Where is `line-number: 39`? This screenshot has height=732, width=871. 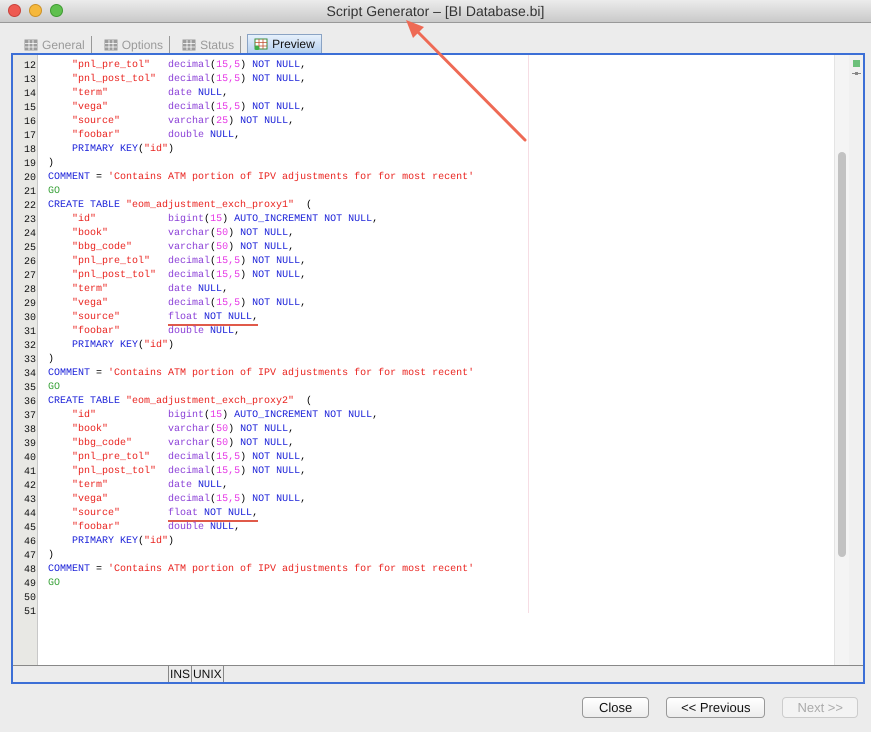
line-number: 39 is located at coordinates (29, 444).